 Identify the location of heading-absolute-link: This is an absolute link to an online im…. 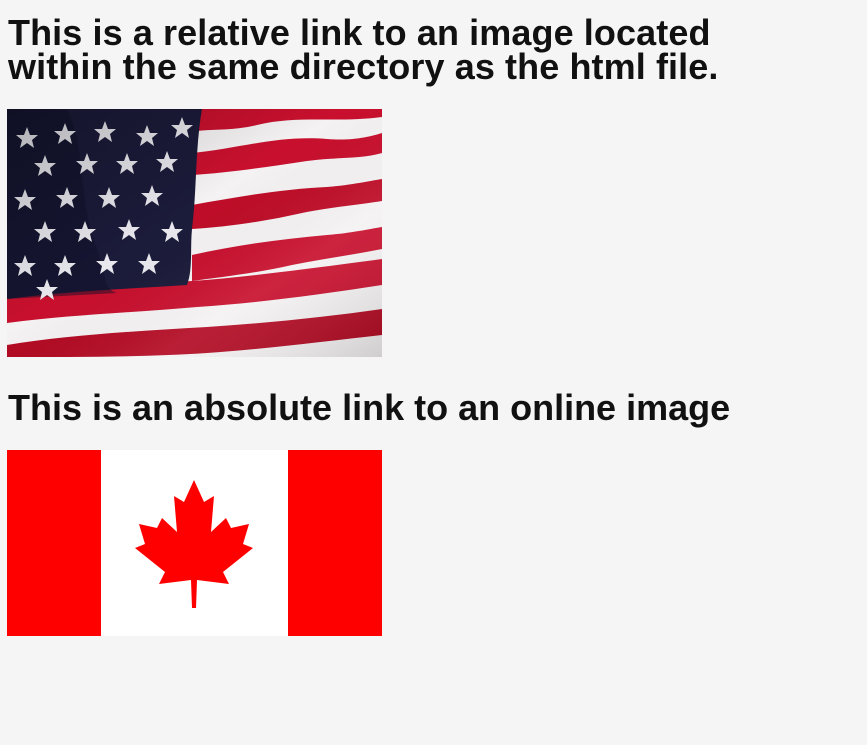
(369, 407).